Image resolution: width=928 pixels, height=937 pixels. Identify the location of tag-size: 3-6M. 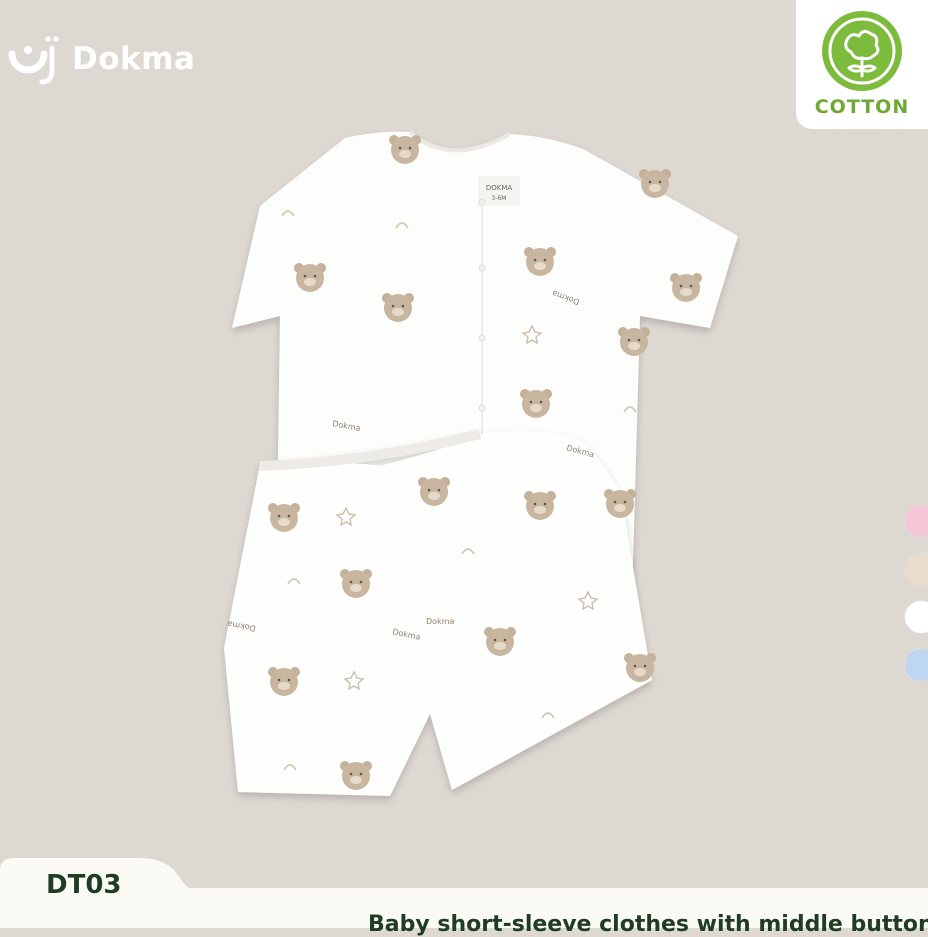
(499, 198).